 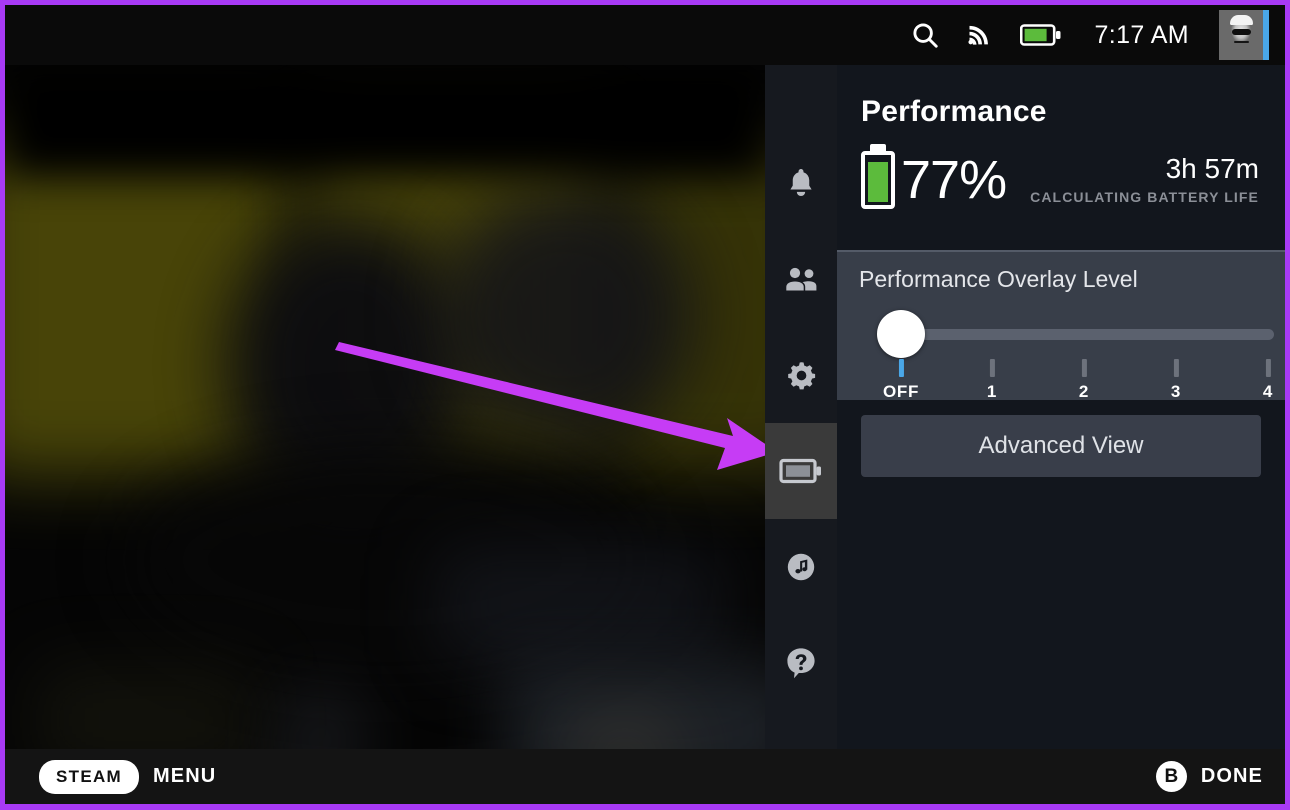 I want to click on sidebar-item-settings, so click(x=801, y=375).